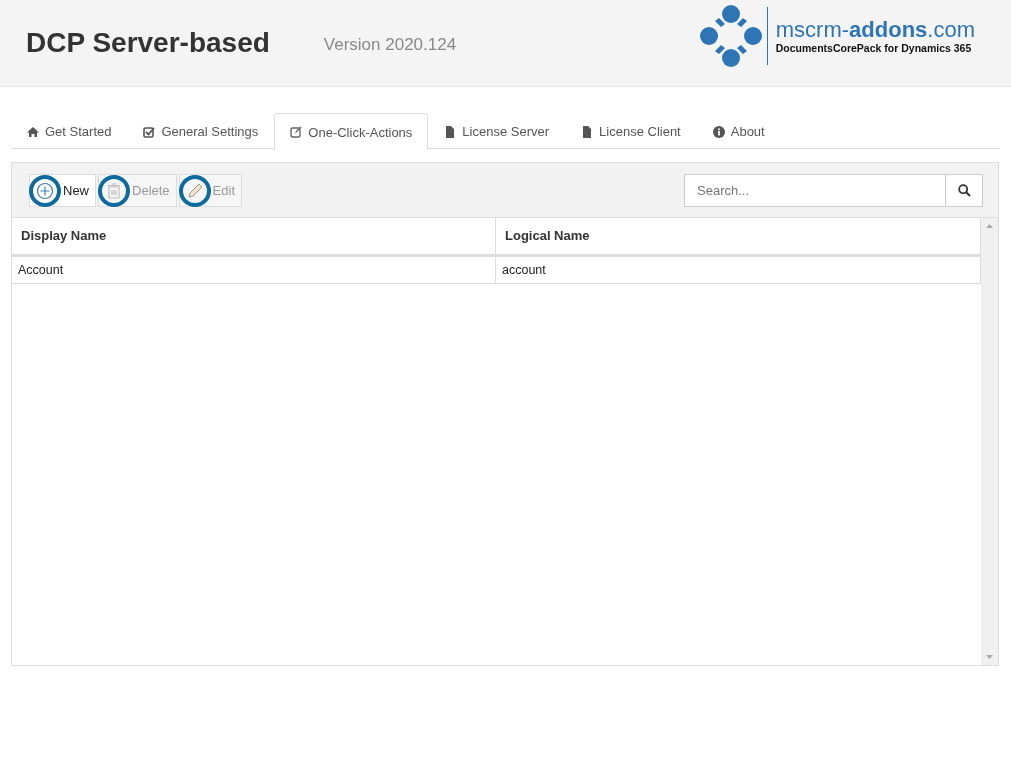  What do you see at coordinates (114, 190) in the screenshot?
I see `trash-icon` at bounding box center [114, 190].